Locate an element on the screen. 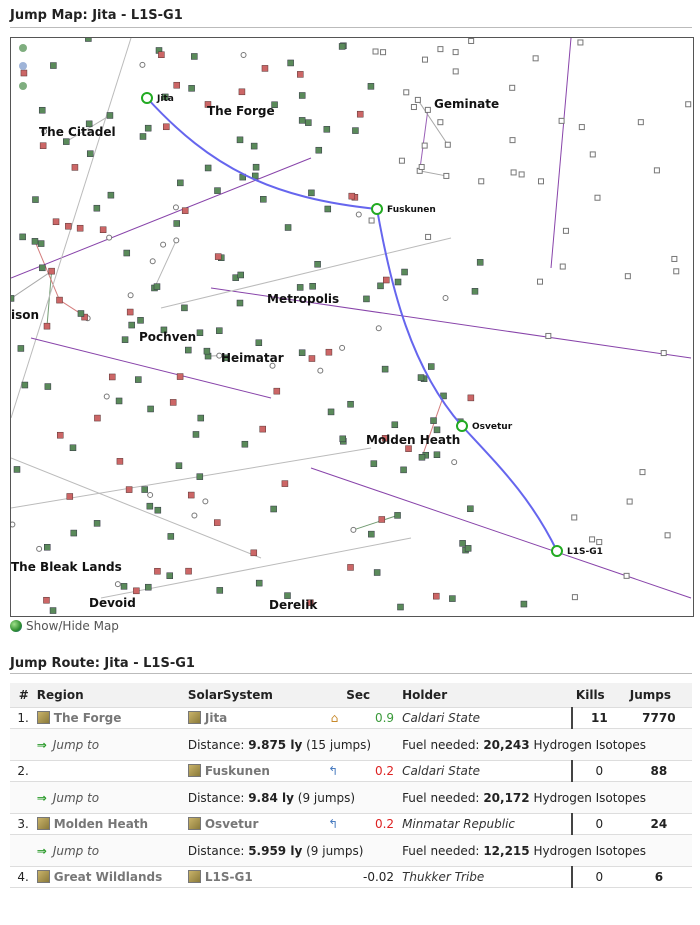 The width and height of the screenshot is (700, 925). region-link: The Forge is located at coordinates (88, 718).